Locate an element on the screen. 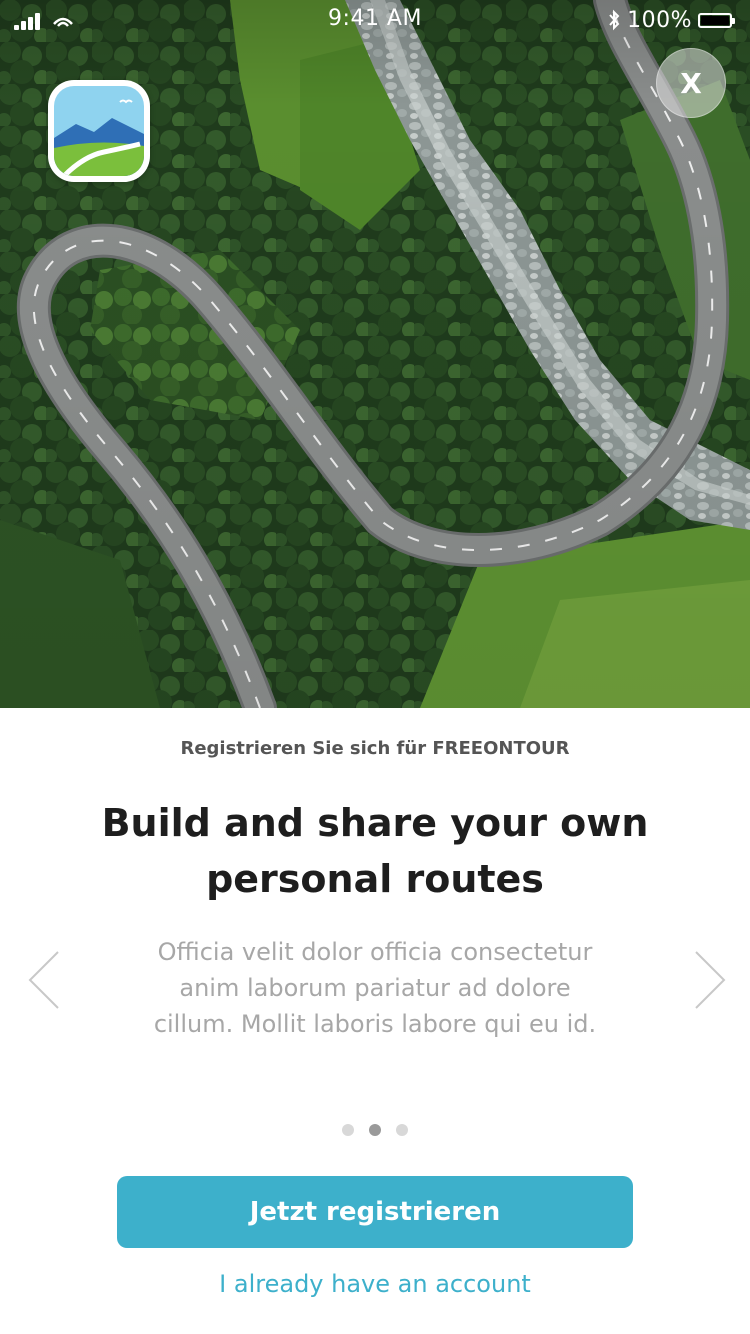 The image size is (750, 1334). app-logo is located at coordinates (99, 131).